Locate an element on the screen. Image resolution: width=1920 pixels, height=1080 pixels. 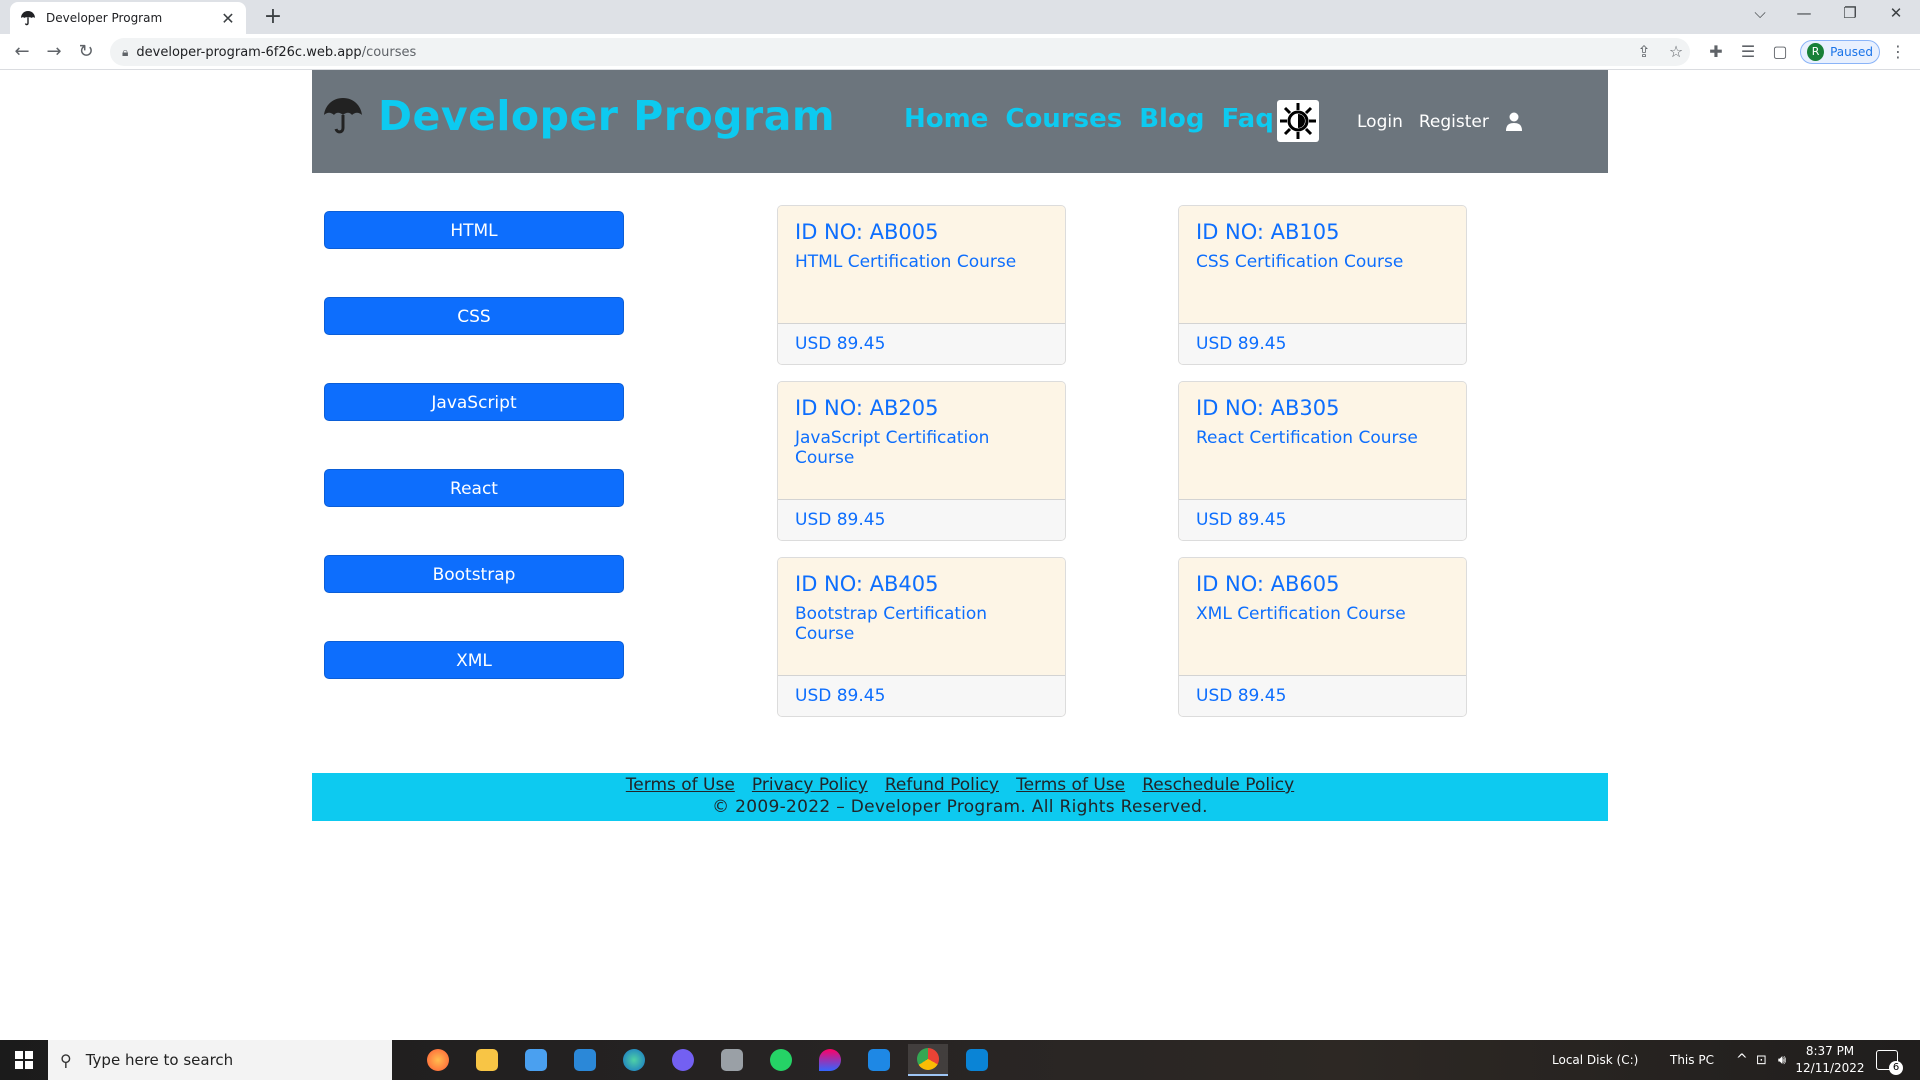
firefox-icon is located at coordinates (438, 1060).